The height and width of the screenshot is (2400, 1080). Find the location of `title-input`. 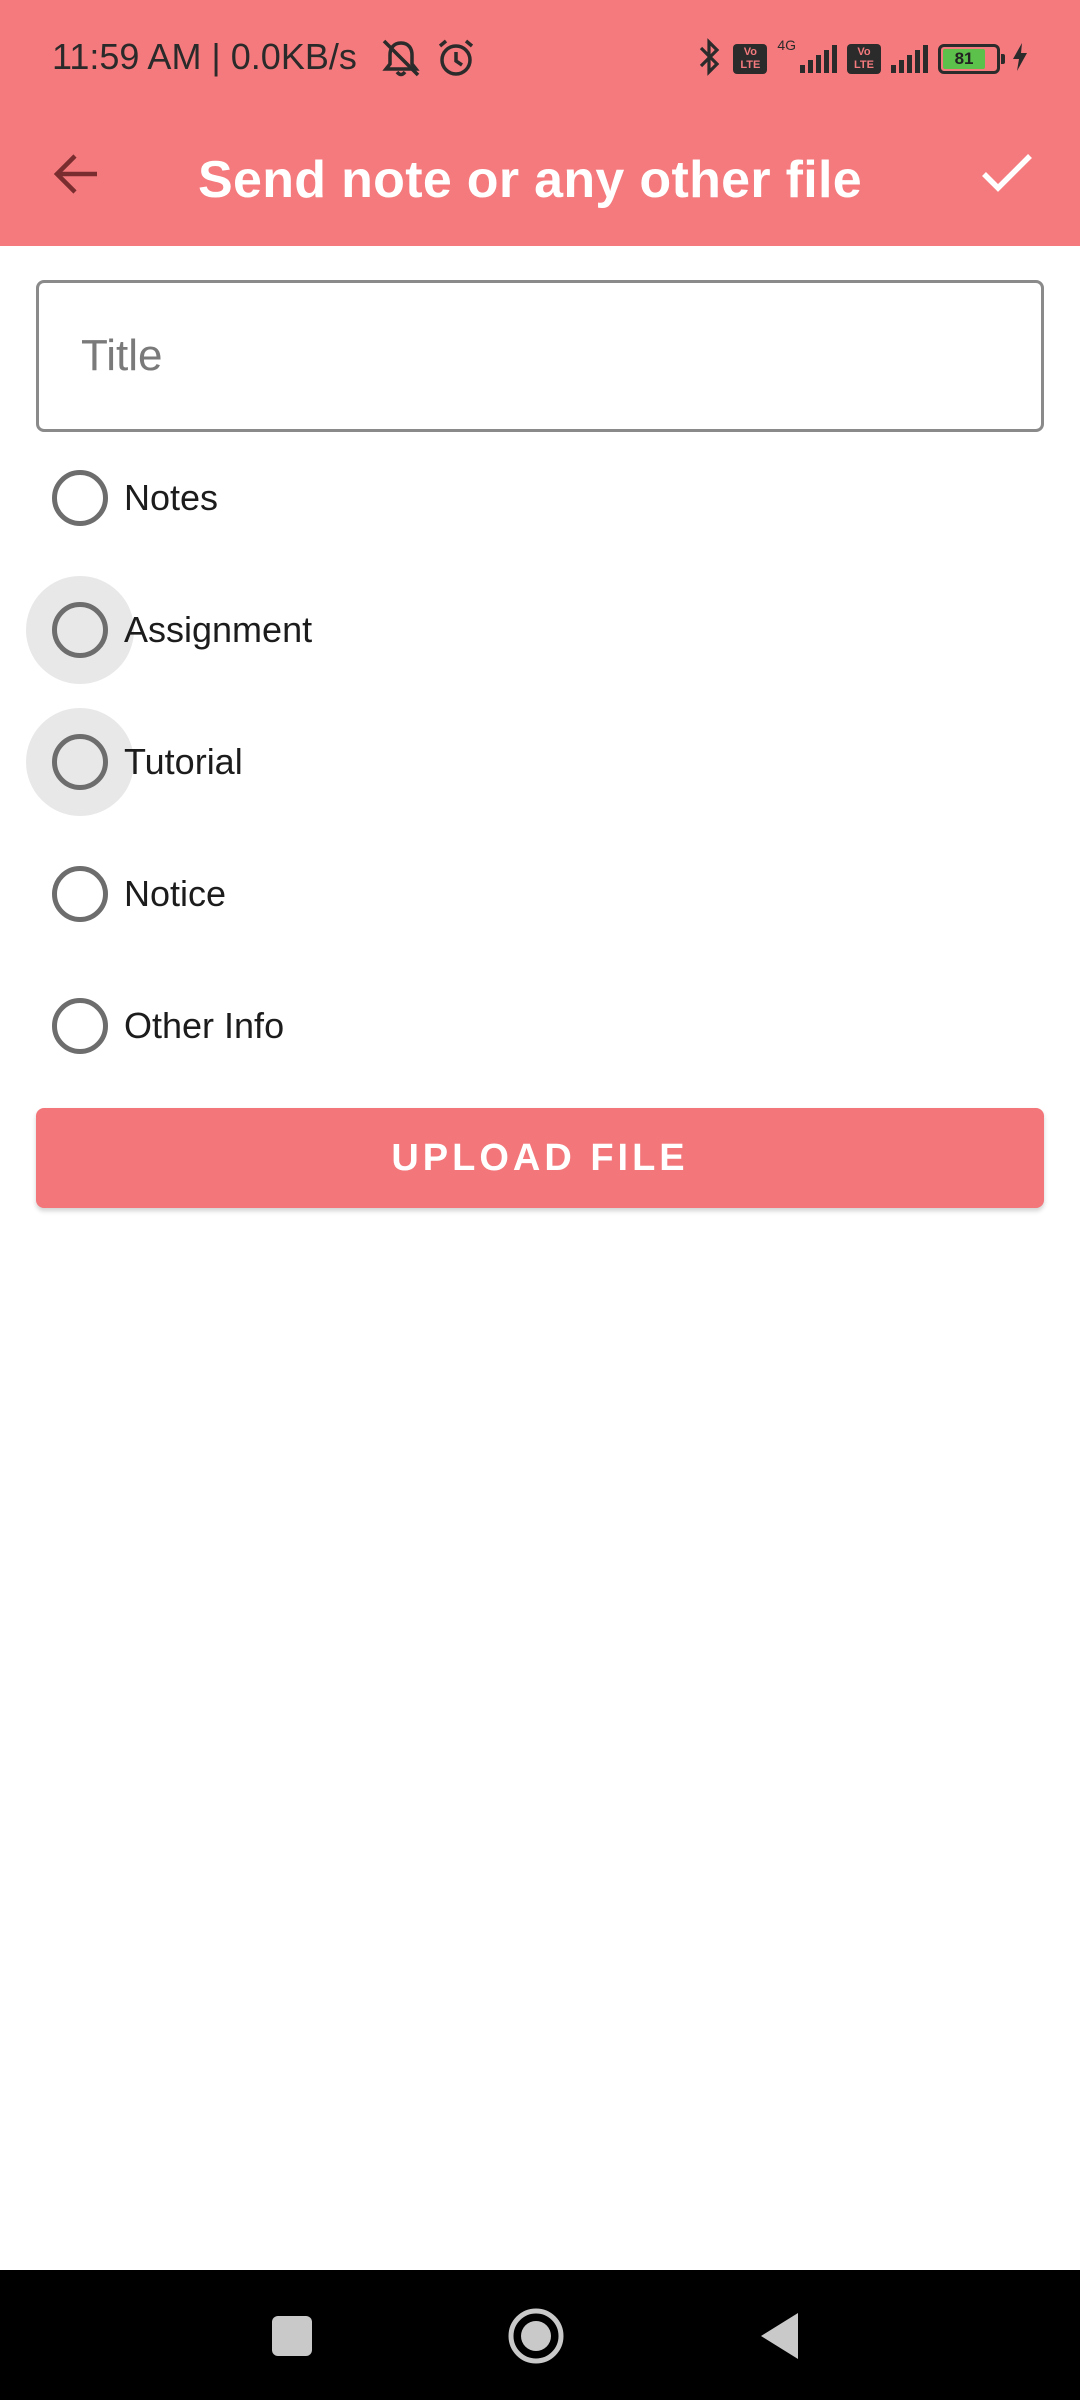

title-input is located at coordinates (540, 356).